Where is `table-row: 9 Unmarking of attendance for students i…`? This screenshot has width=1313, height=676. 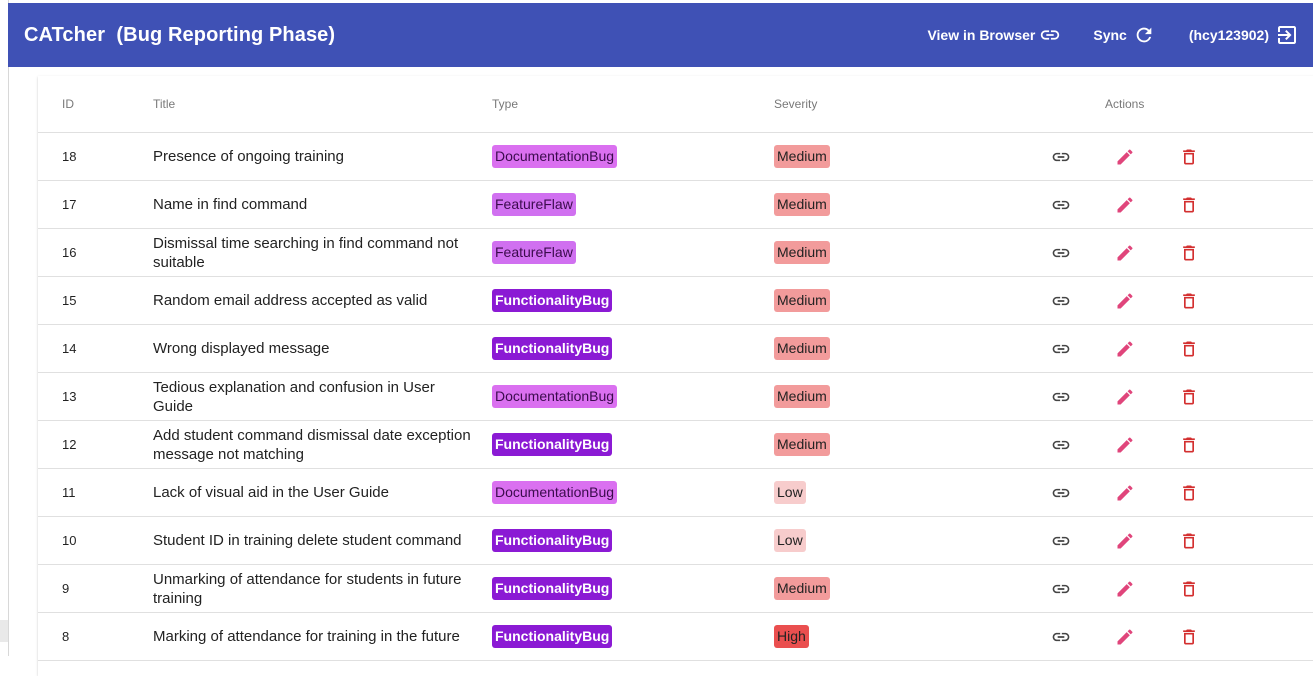
table-row: 9 Unmarking of attendance for students i… is located at coordinates (675, 589).